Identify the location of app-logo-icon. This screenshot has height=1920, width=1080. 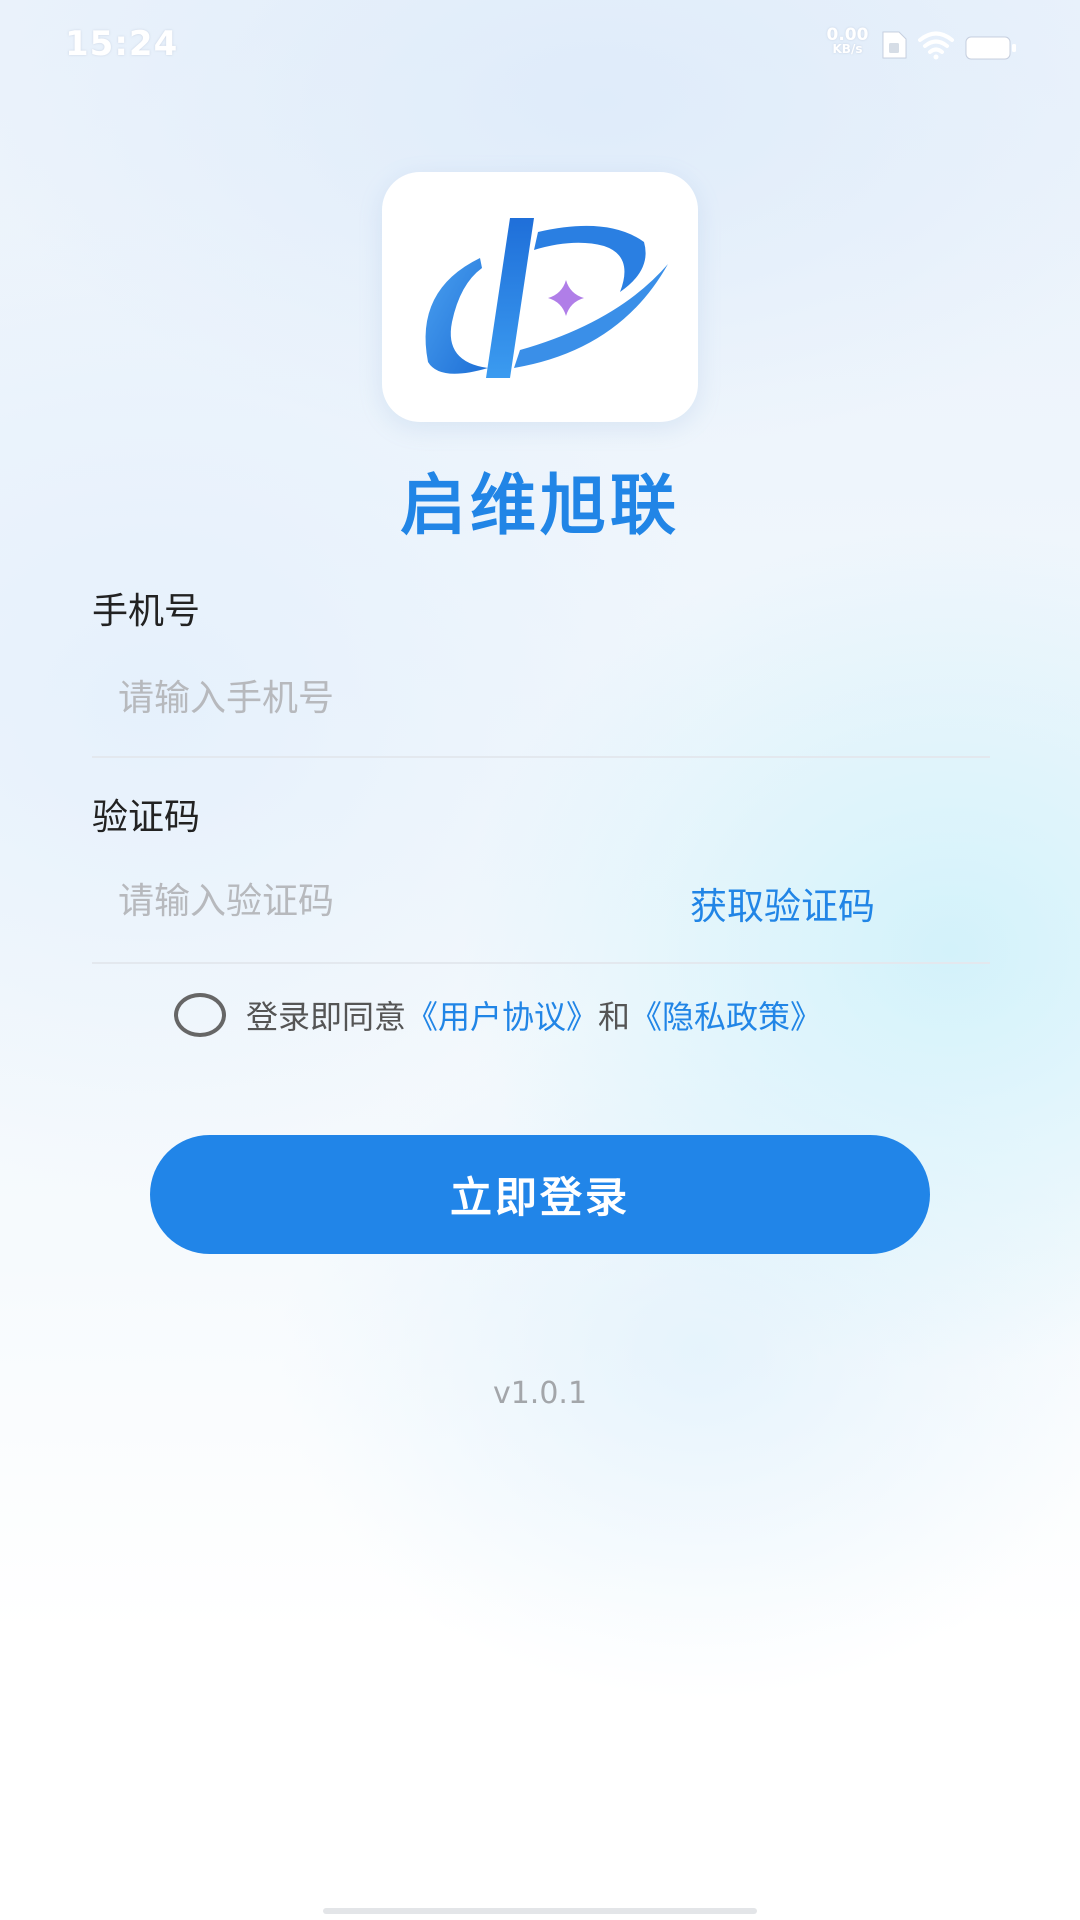
(546, 298).